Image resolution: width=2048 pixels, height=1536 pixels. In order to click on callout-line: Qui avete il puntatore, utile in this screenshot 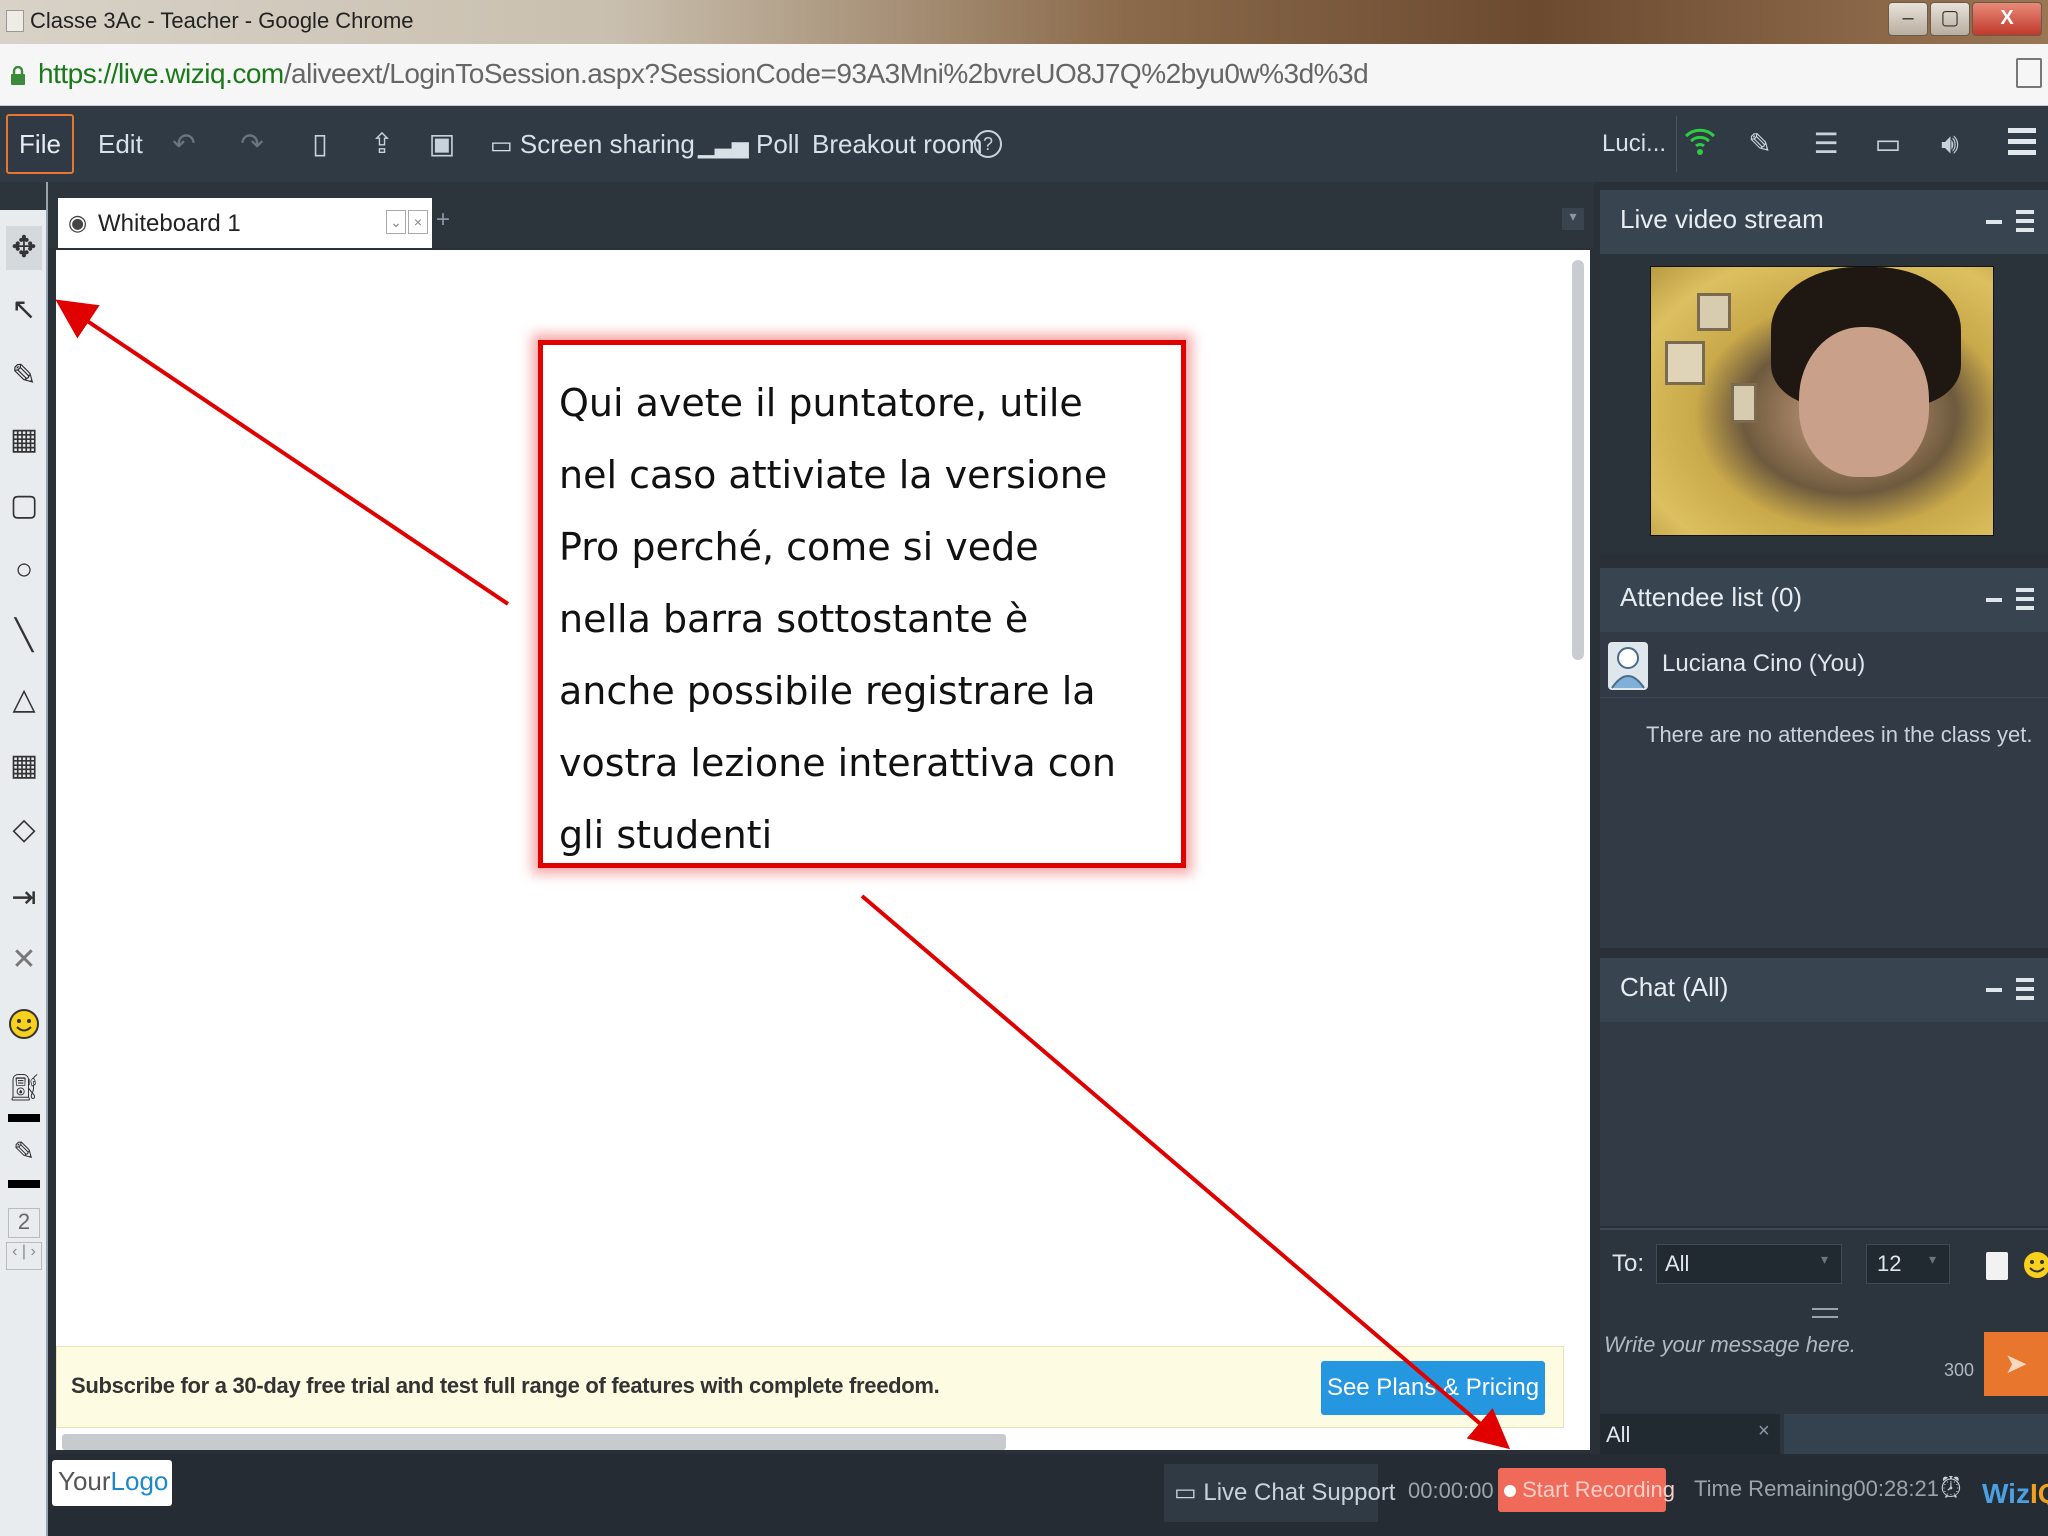, I will do `click(821, 403)`.